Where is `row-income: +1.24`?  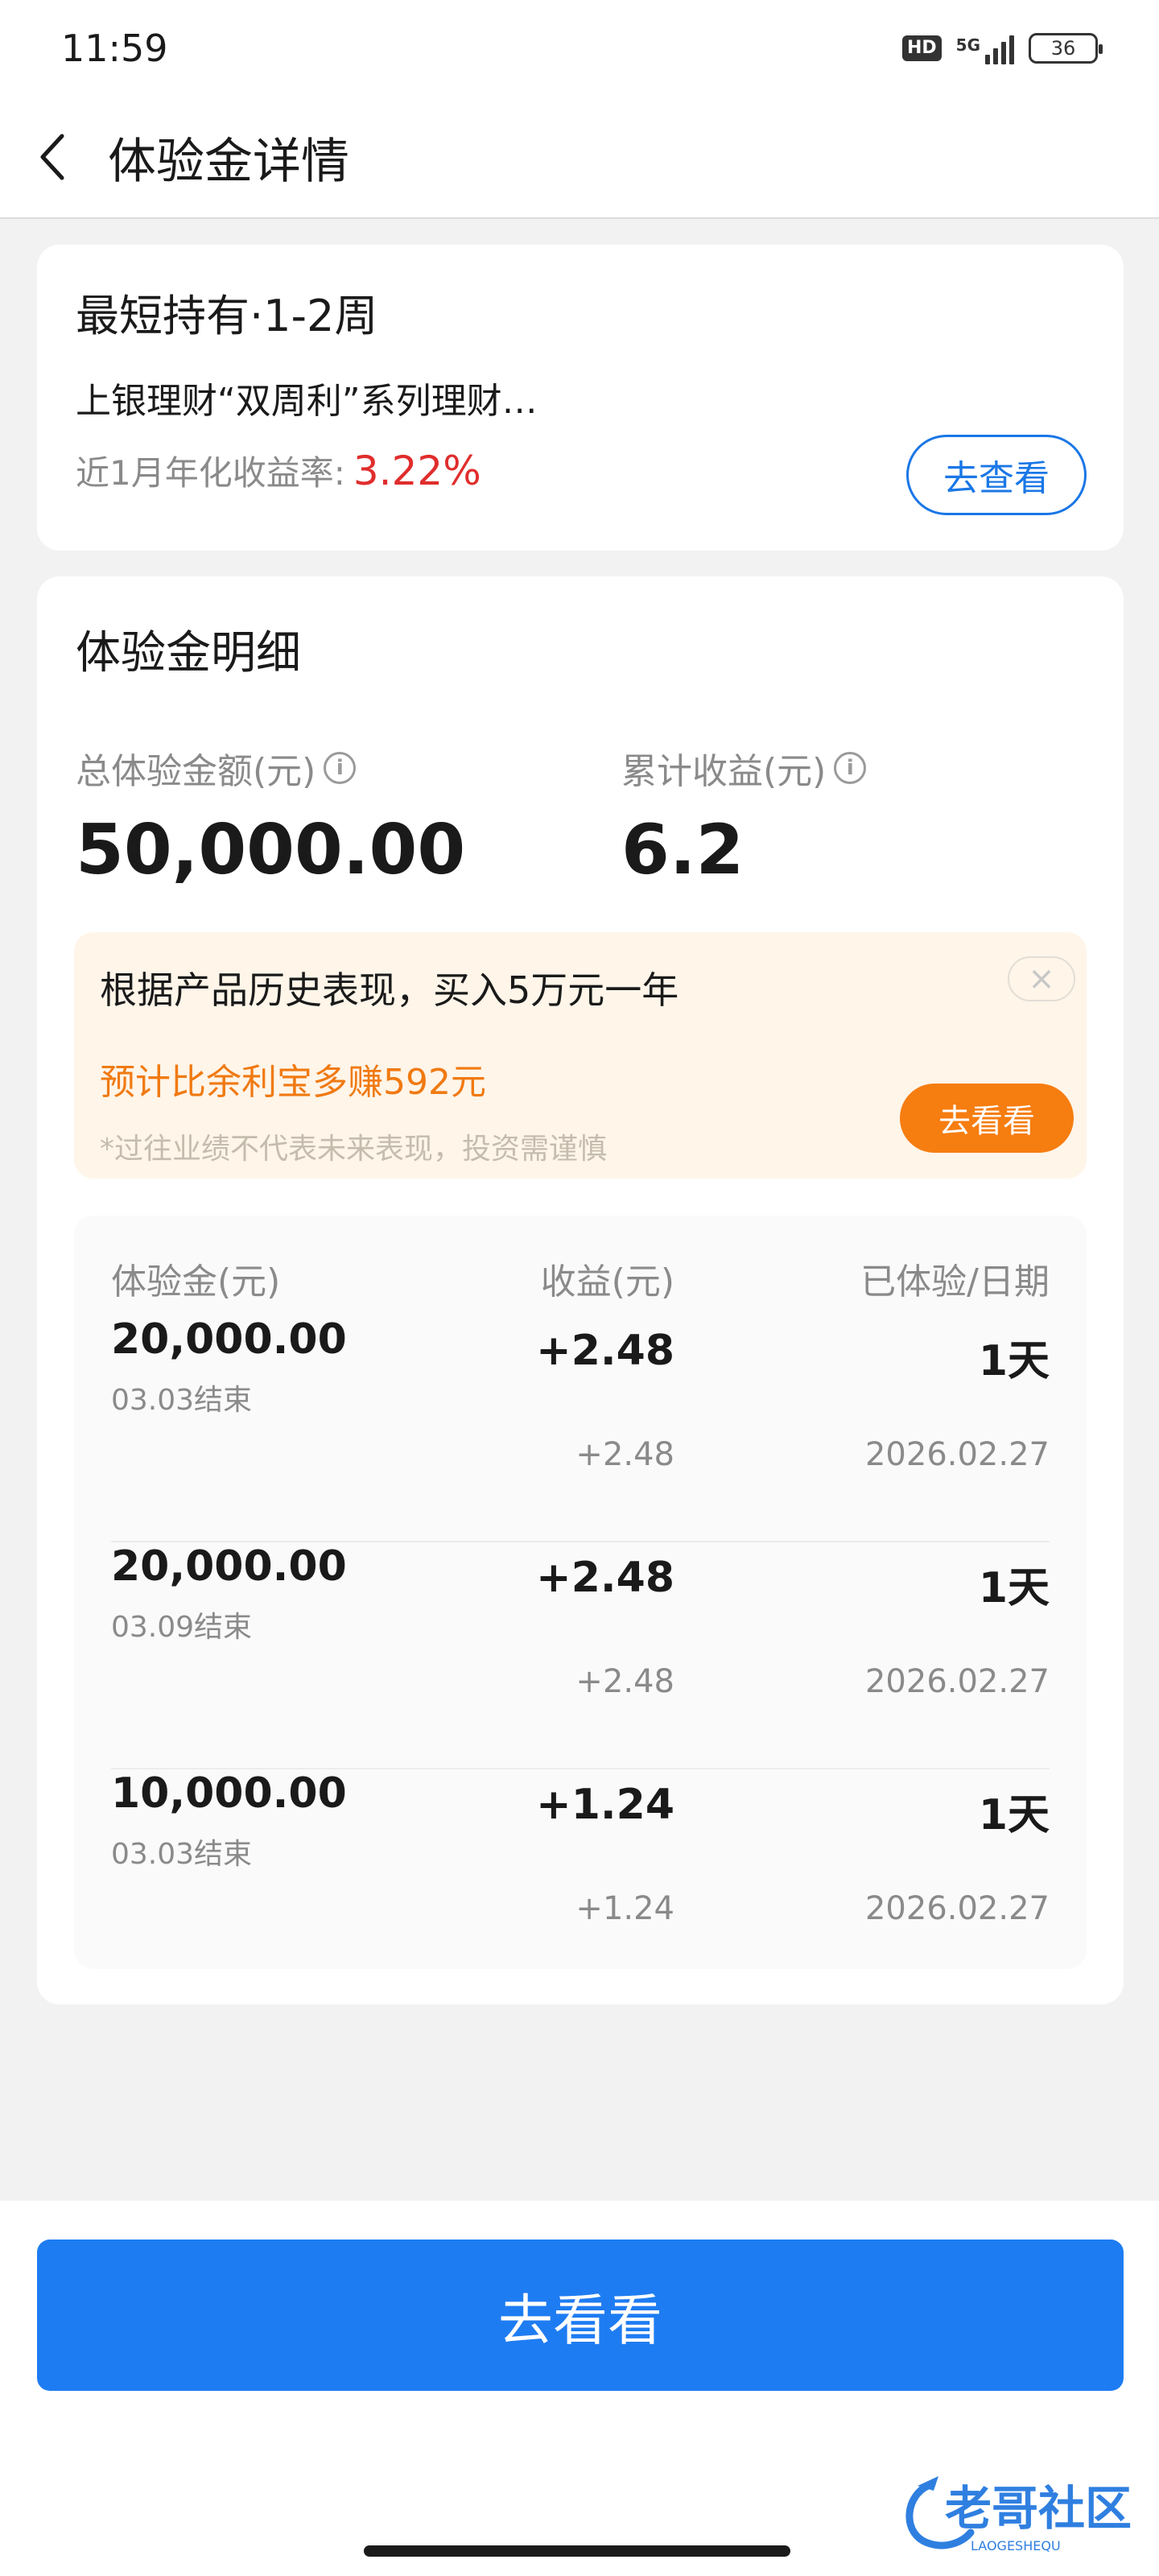 row-income: +1.24 is located at coordinates (605, 1805).